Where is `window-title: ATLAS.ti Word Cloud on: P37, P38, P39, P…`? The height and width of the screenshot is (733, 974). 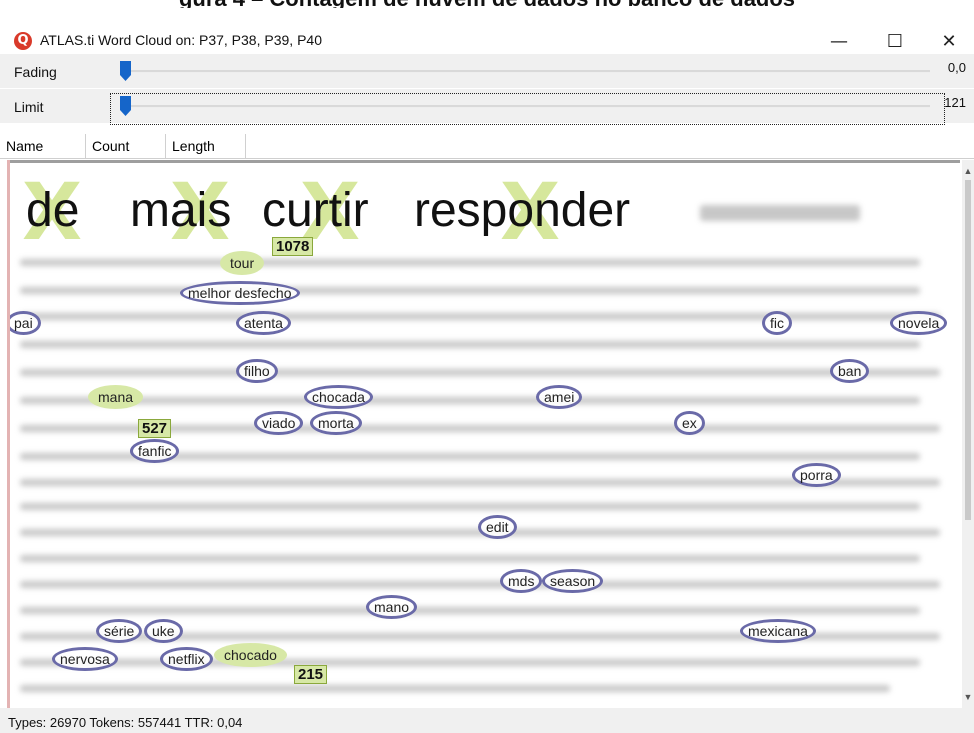
window-title: ATLAS.ti Word Cloud on: P37, P38, P39, P… is located at coordinates (181, 40).